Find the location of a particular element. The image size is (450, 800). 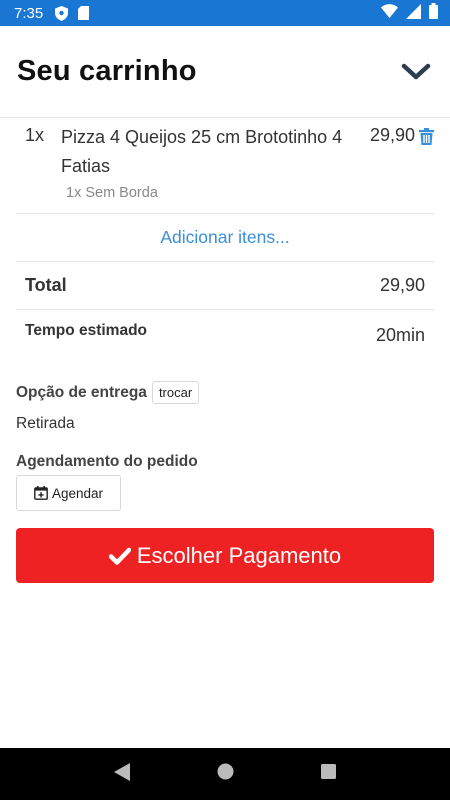

schedule-section: Agendamento do pedido Agendar is located at coordinates (225, 482).